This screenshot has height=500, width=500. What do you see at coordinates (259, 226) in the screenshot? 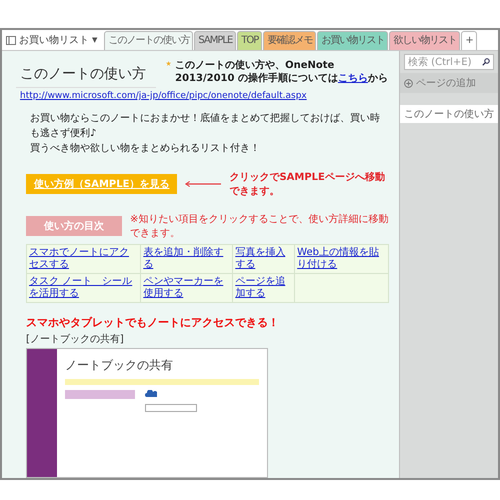
I see `toc-note: ※知りたい項目をクリックすることで、使い方詳細に移動できます。` at bounding box center [259, 226].